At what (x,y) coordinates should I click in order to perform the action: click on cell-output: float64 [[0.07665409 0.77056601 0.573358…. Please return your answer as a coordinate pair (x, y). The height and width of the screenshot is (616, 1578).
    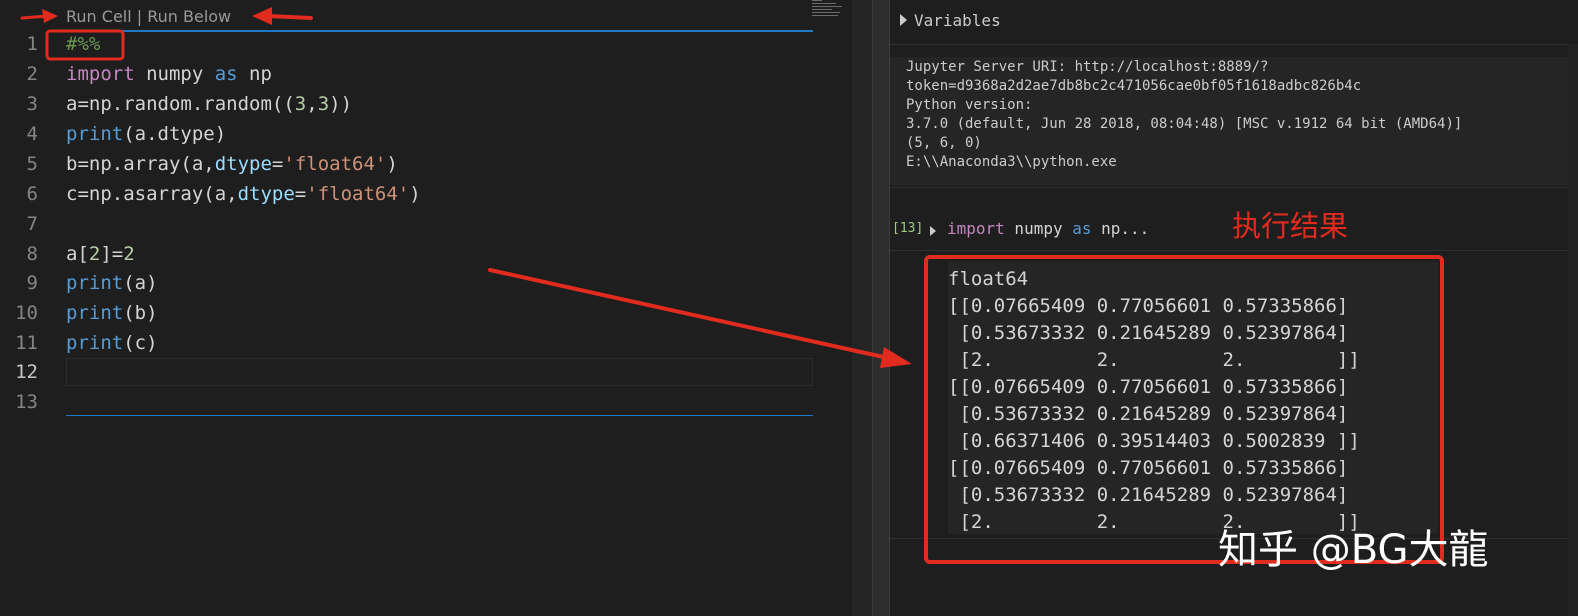
    Looking at the image, I should click on (1193, 398).